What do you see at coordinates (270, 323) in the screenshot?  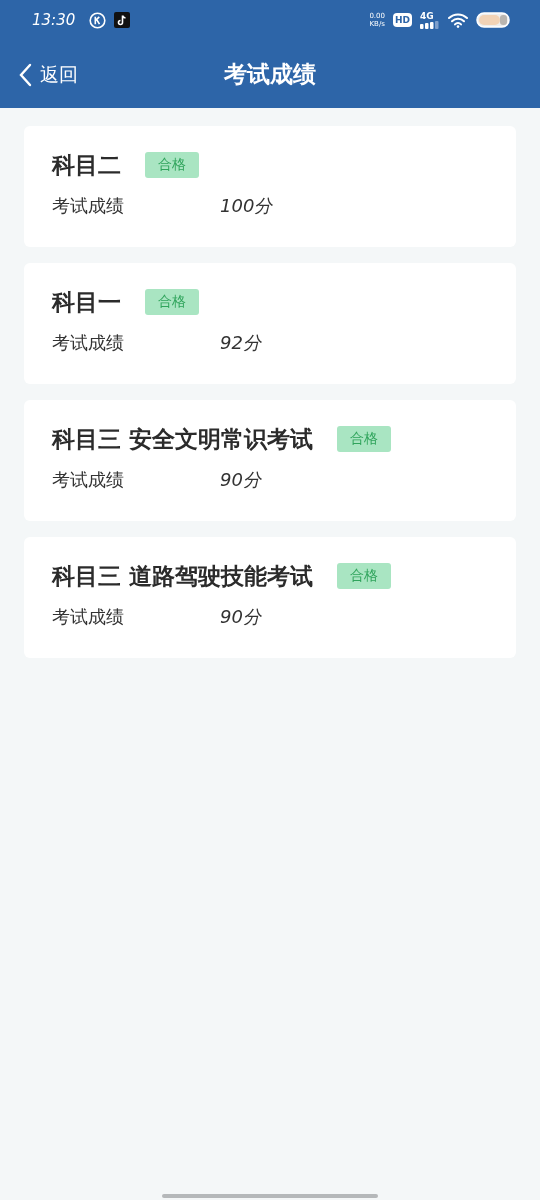 I see `result-card: 科目一 合格 考试成绩 92分` at bounding box center [270, 323].